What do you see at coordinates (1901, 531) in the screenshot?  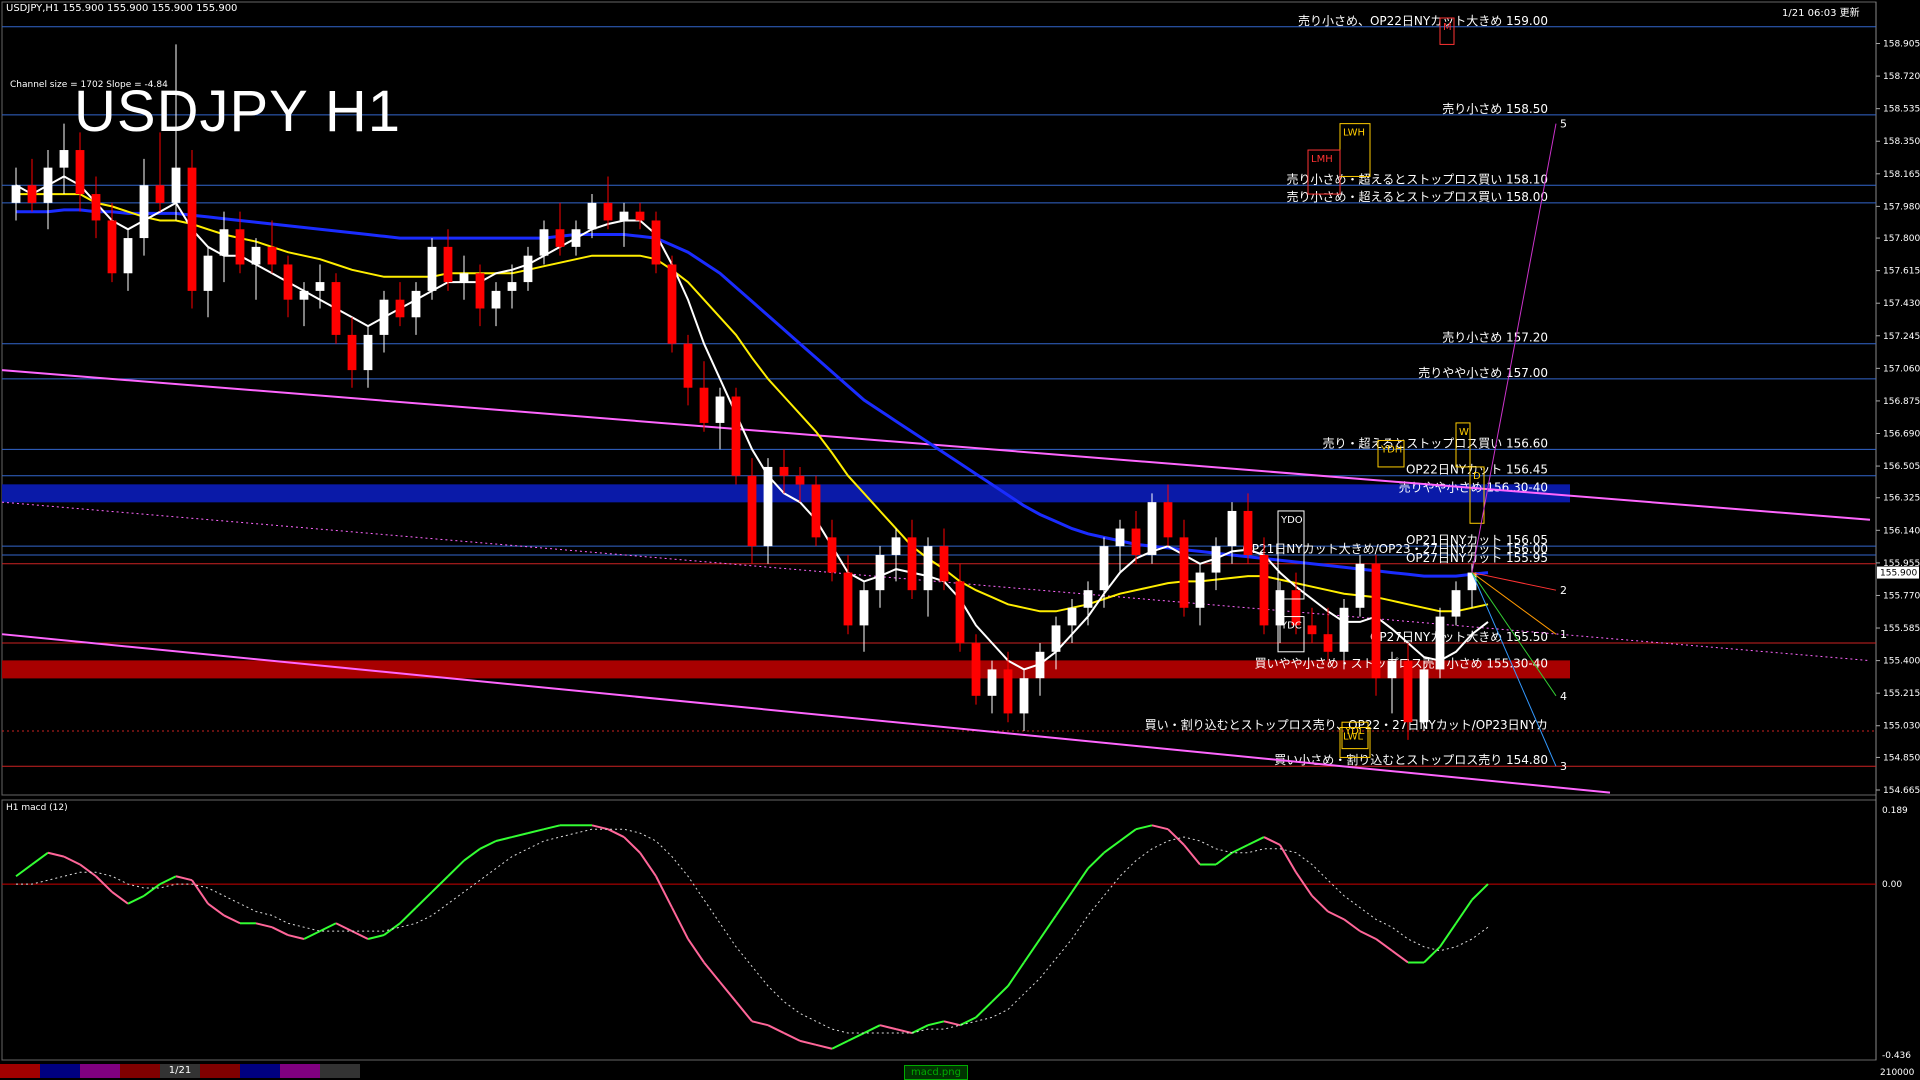 I see `price-tick: 156.140` at bounding box center [1901, 531].